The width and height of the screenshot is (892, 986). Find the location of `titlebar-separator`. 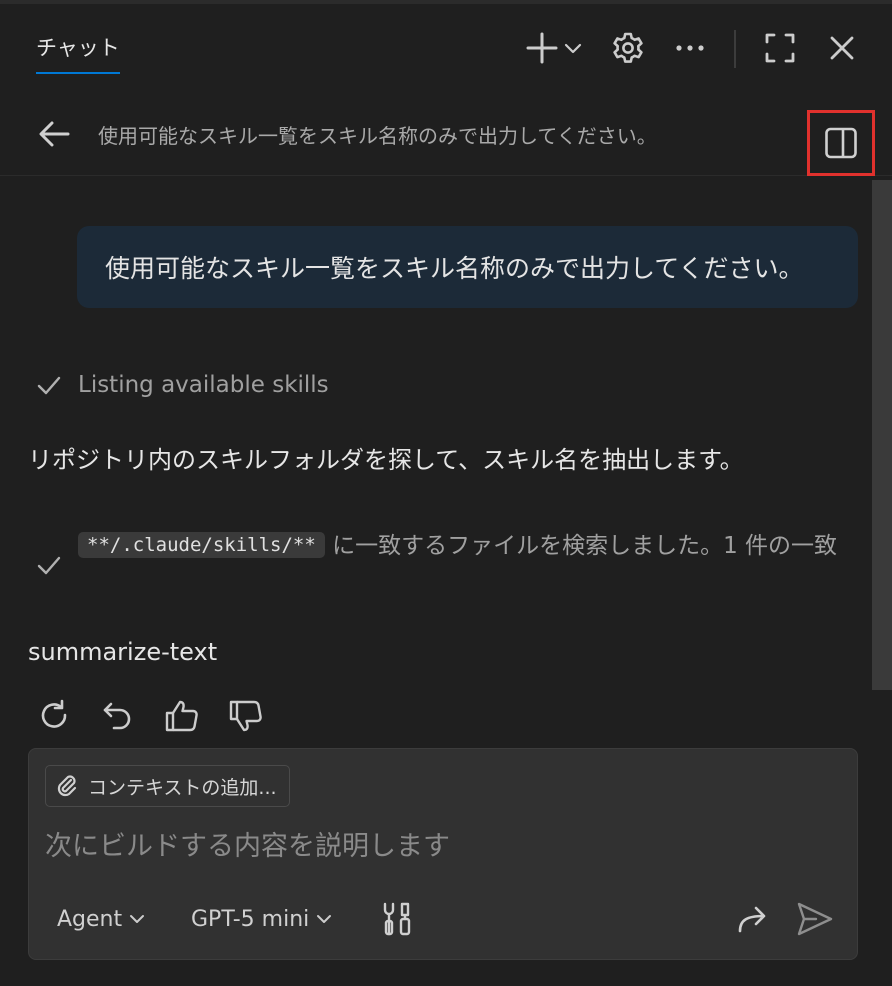

titlebar-separator is located at coordinates (735, 49).